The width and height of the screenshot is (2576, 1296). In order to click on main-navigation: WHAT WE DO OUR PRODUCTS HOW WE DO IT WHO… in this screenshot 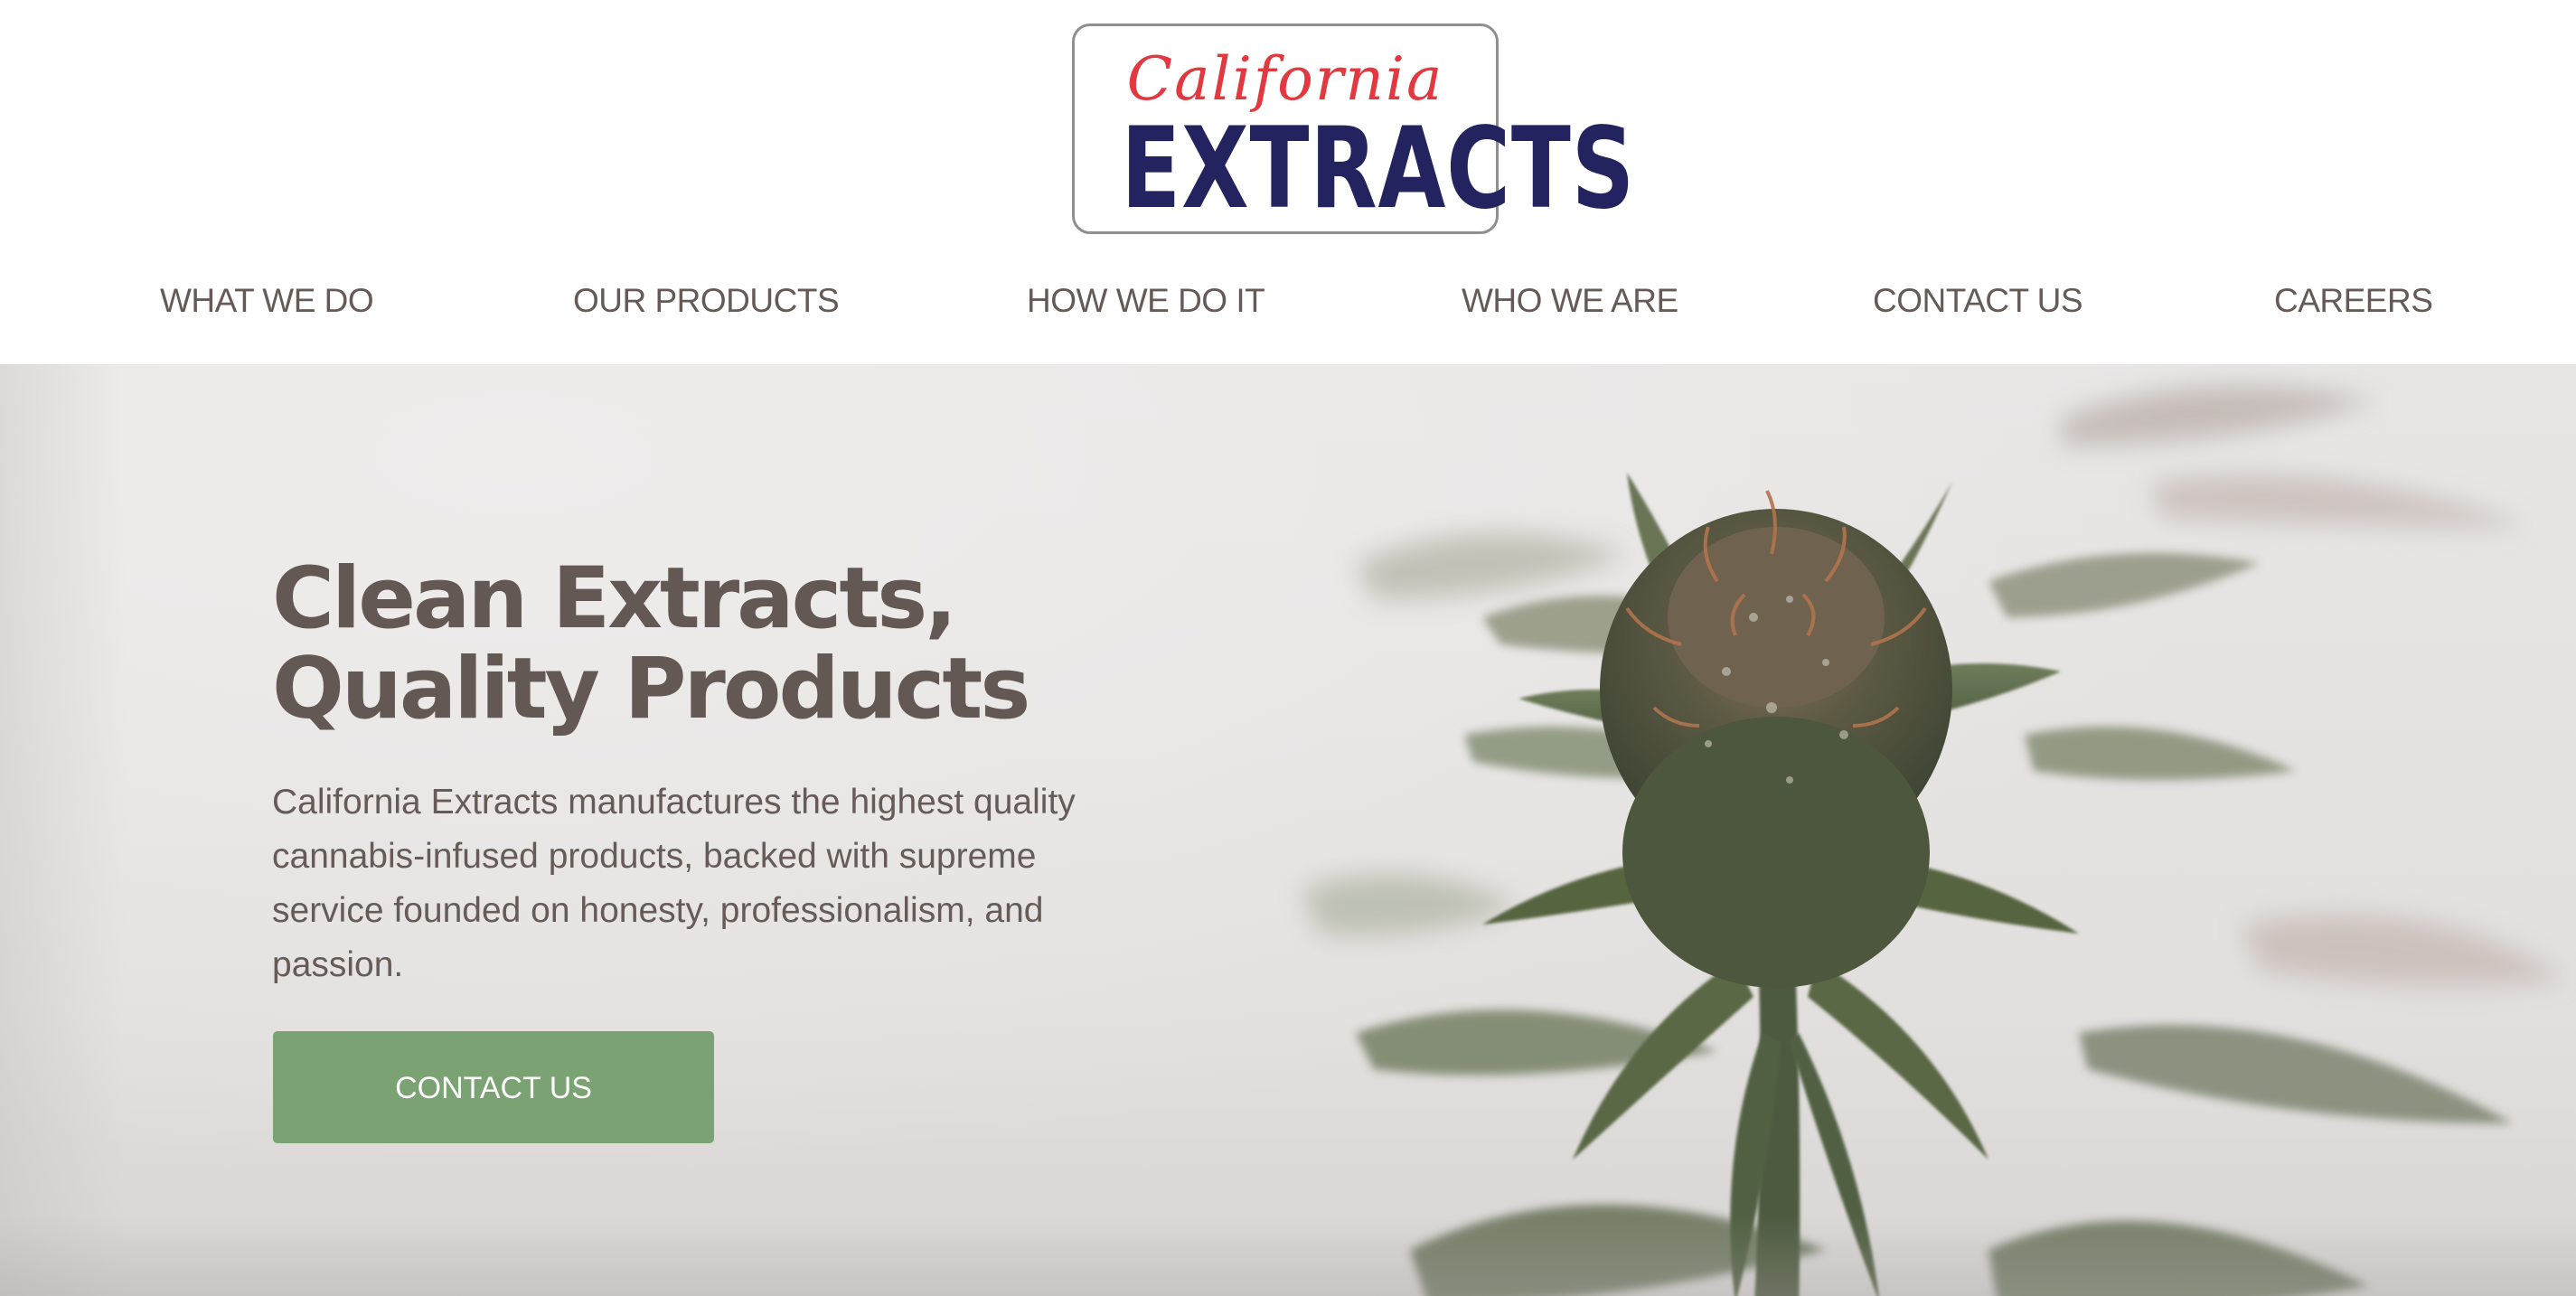, I will do `click(1288, 301)`.